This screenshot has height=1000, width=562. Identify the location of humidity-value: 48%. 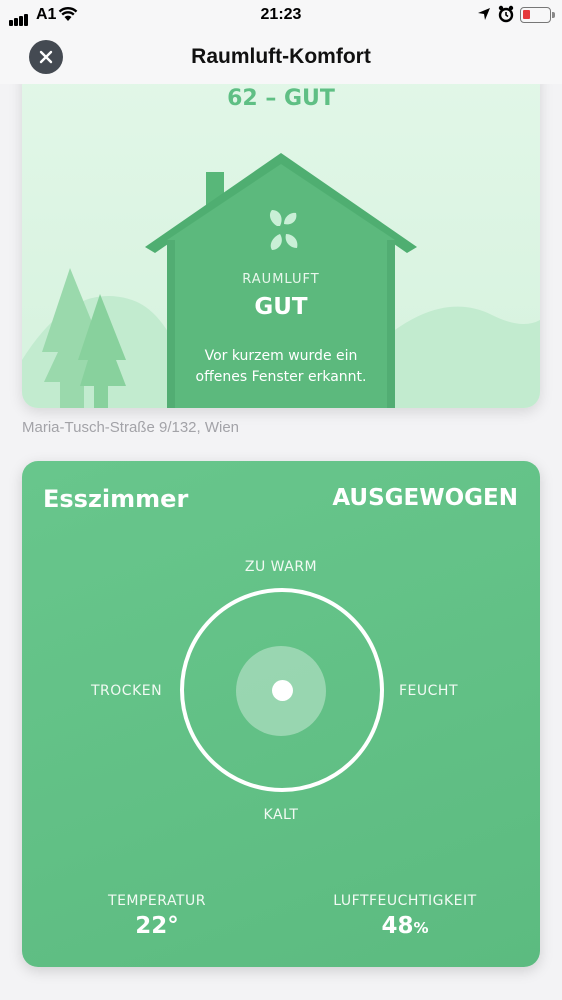
(405, 926).